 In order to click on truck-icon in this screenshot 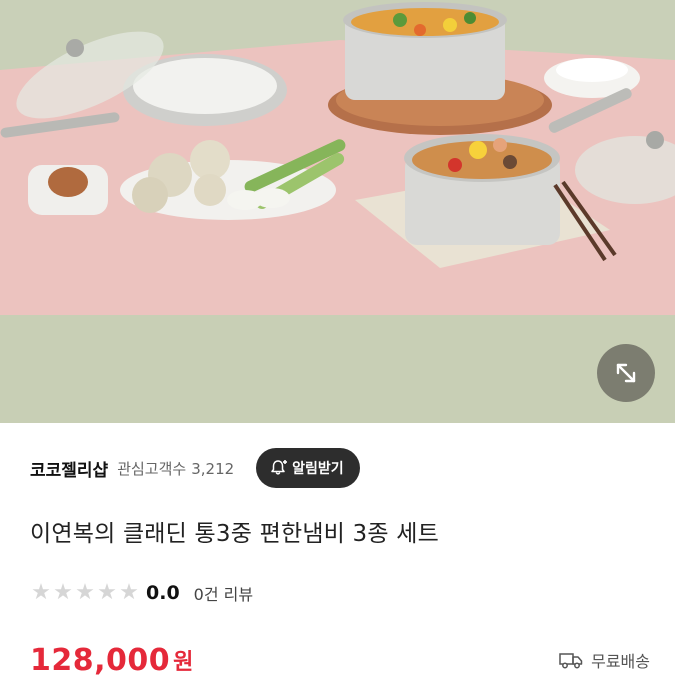, I will do `click(571, 660)`.